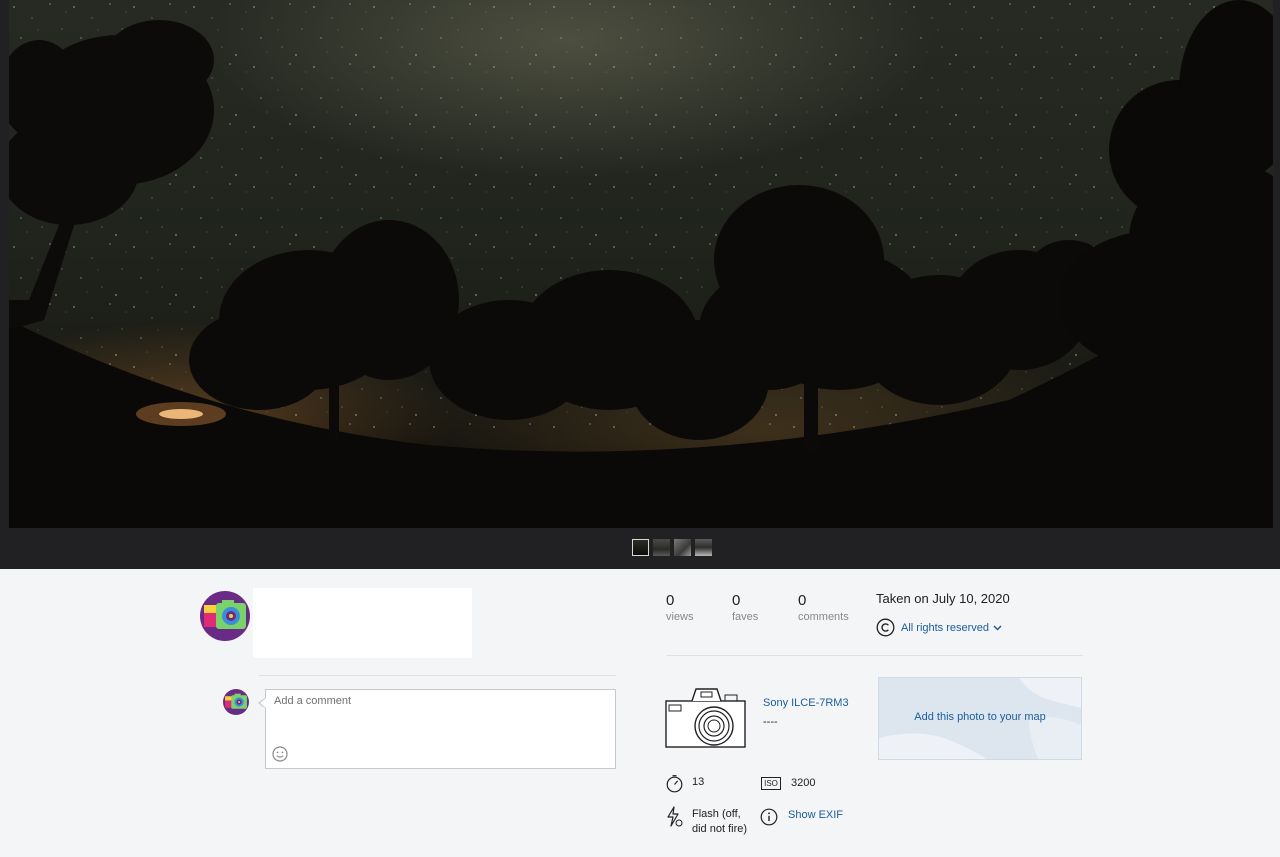  What do you see at coordinates (263, 703) in the screenshot?
I see `comment-pointer-fill` at bounding box center [263, 703].